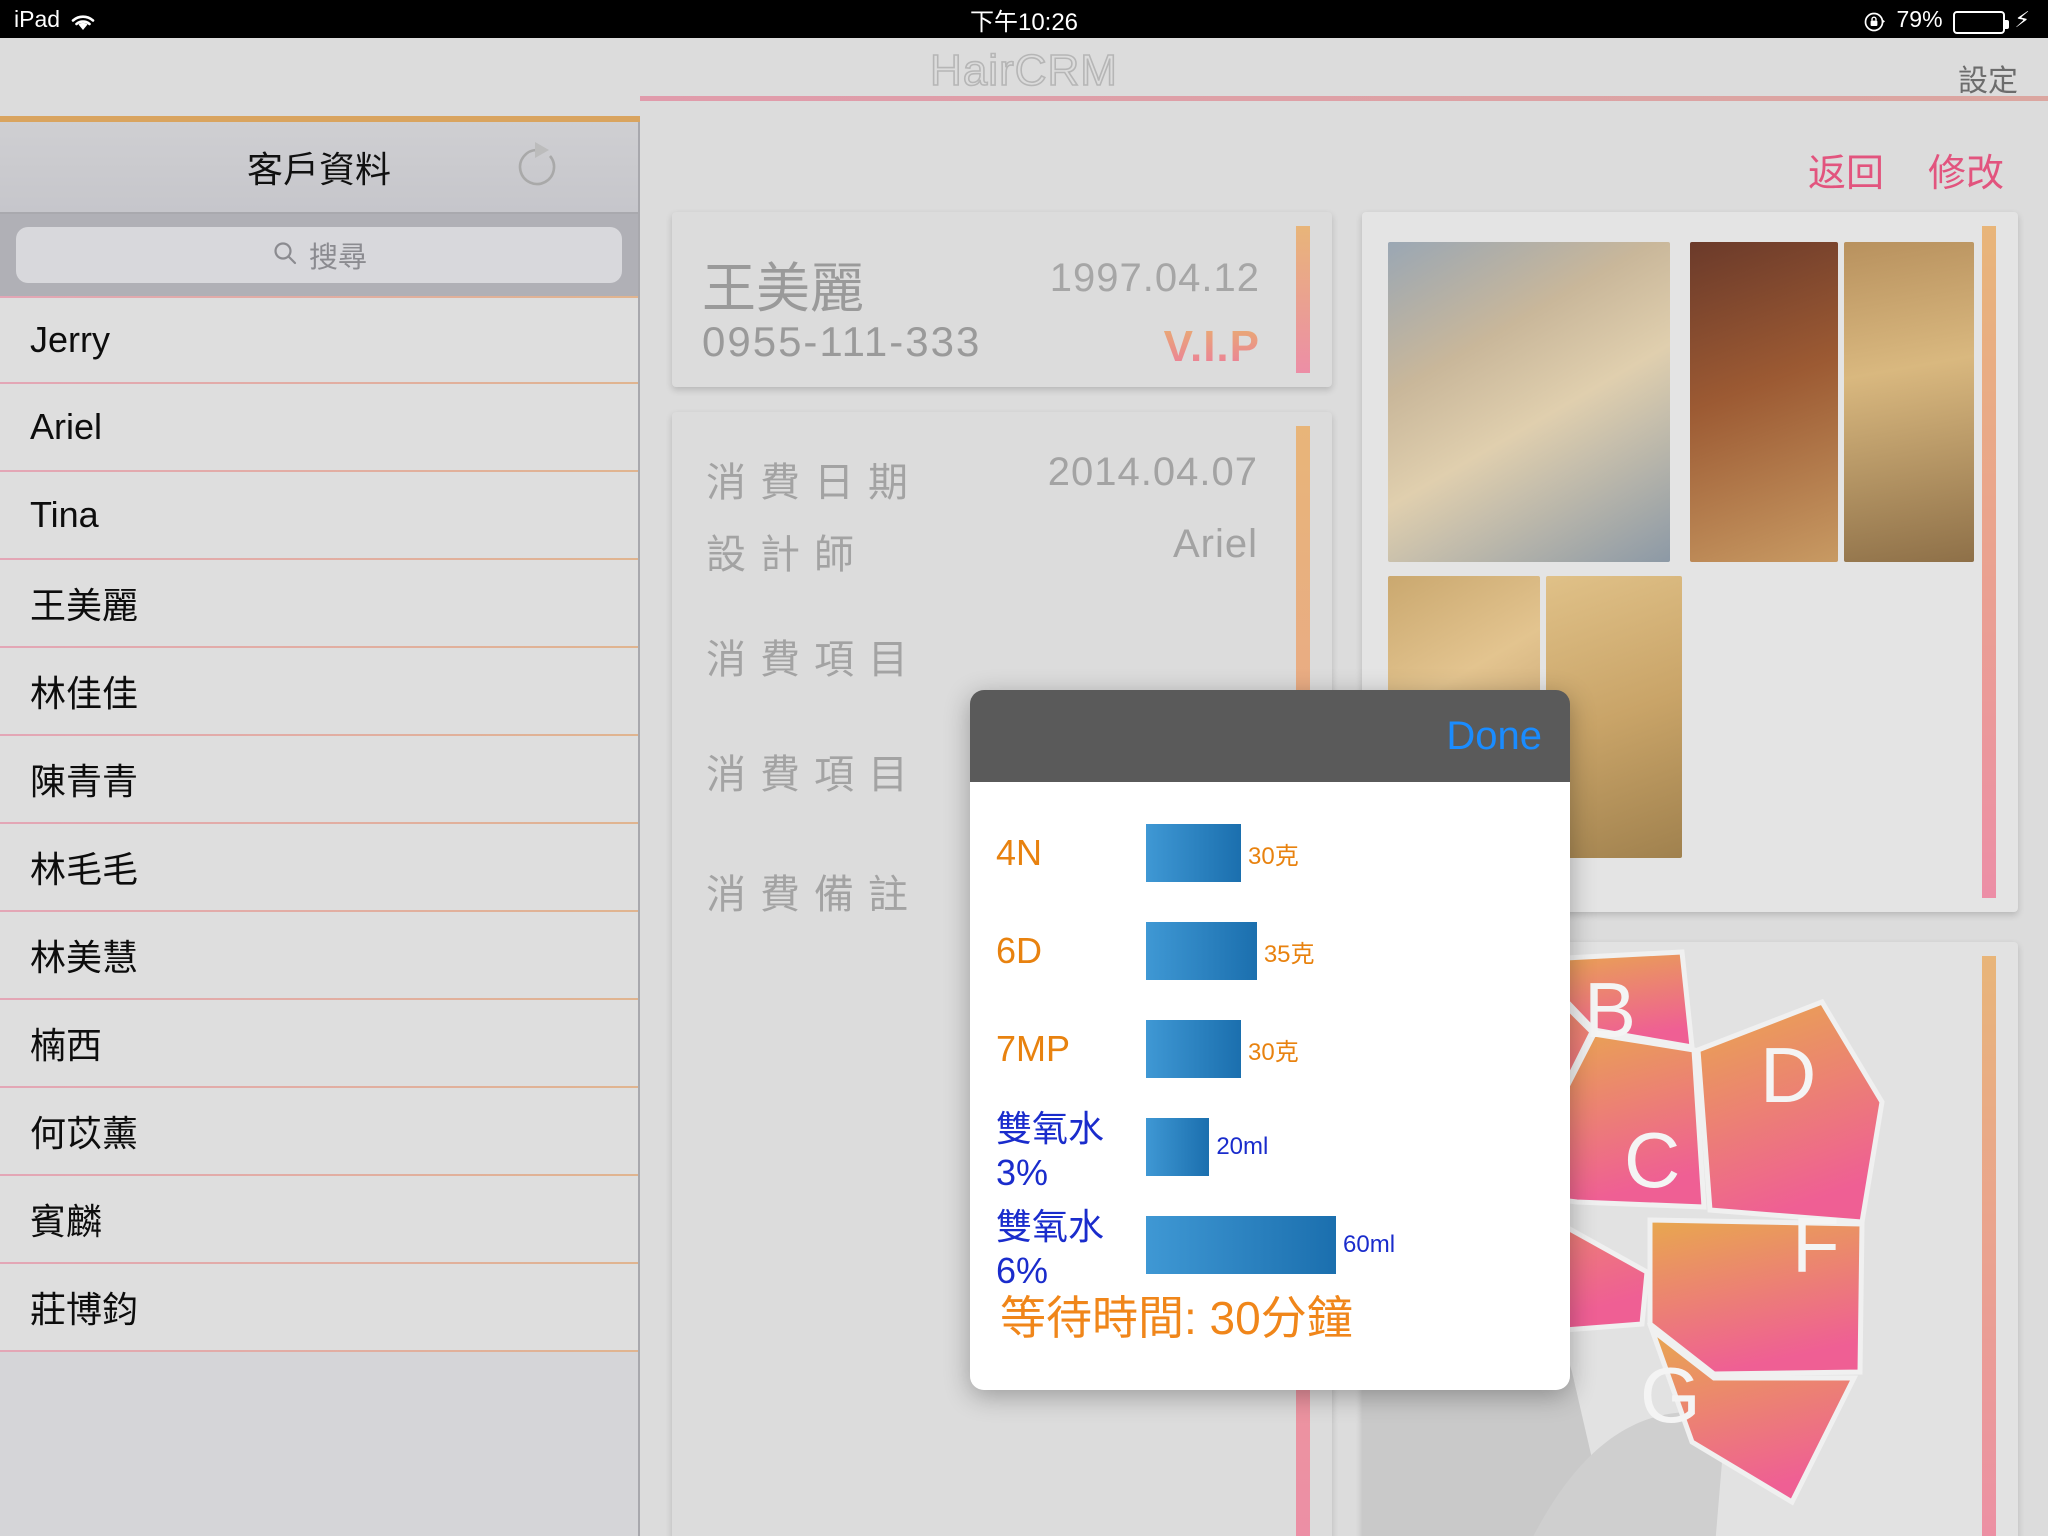  Describe the element at coordinates (1652, 1160) in the screenshot. I see `zone-label-C: C` at that location.